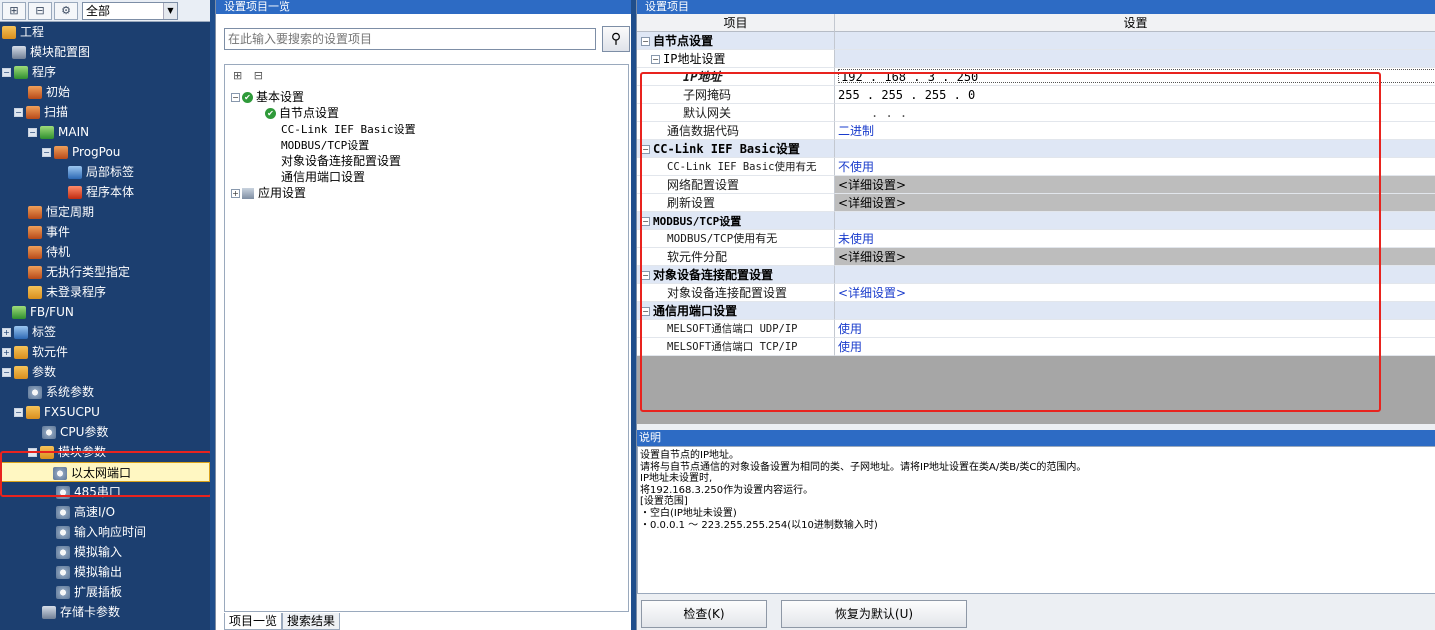 The width and height of the screenshot is (1435, 630). I want to click on device-icon, so click(21, 352).